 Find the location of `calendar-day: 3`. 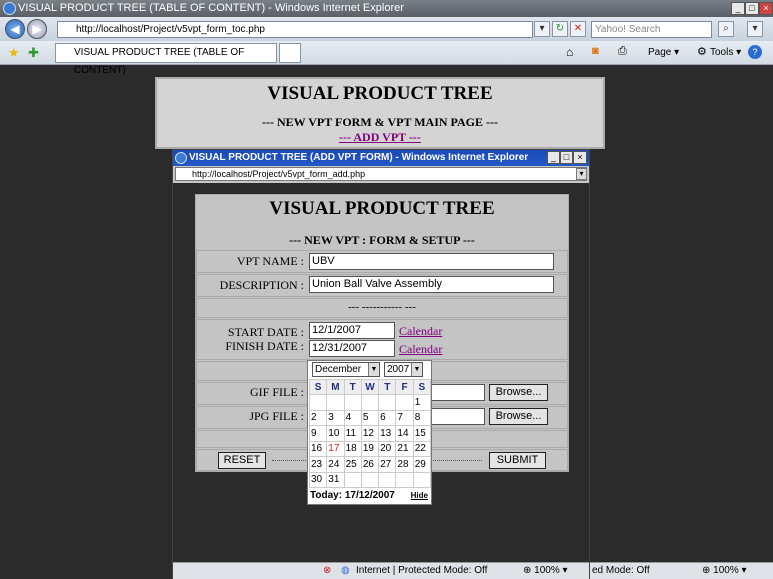

calendar-day: 3 is located at coordinates (335, 417).